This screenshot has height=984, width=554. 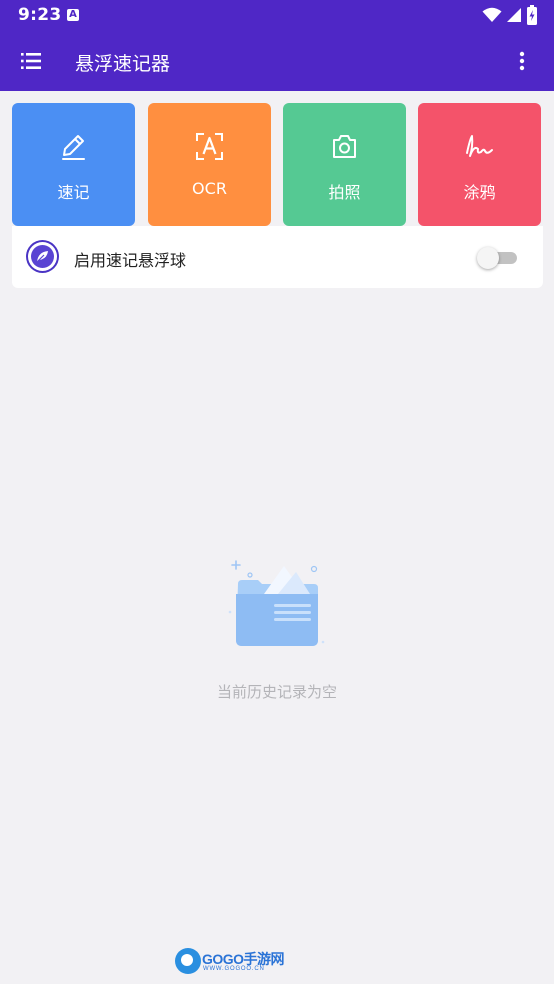 I want to click on menu-icon, so click(x=31, y=61).